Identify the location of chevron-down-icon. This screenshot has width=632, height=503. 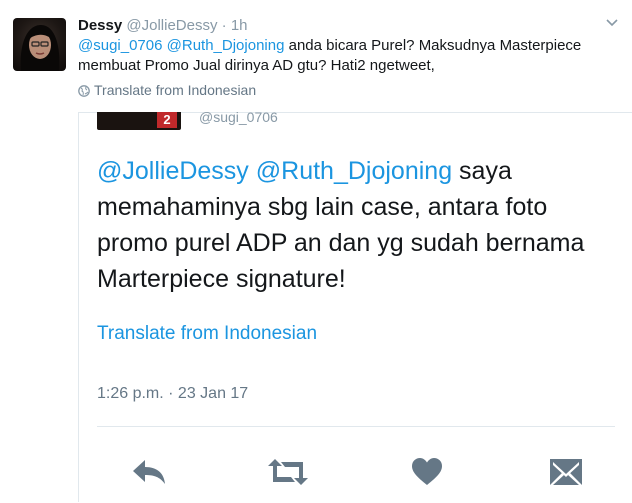
(612, 22).